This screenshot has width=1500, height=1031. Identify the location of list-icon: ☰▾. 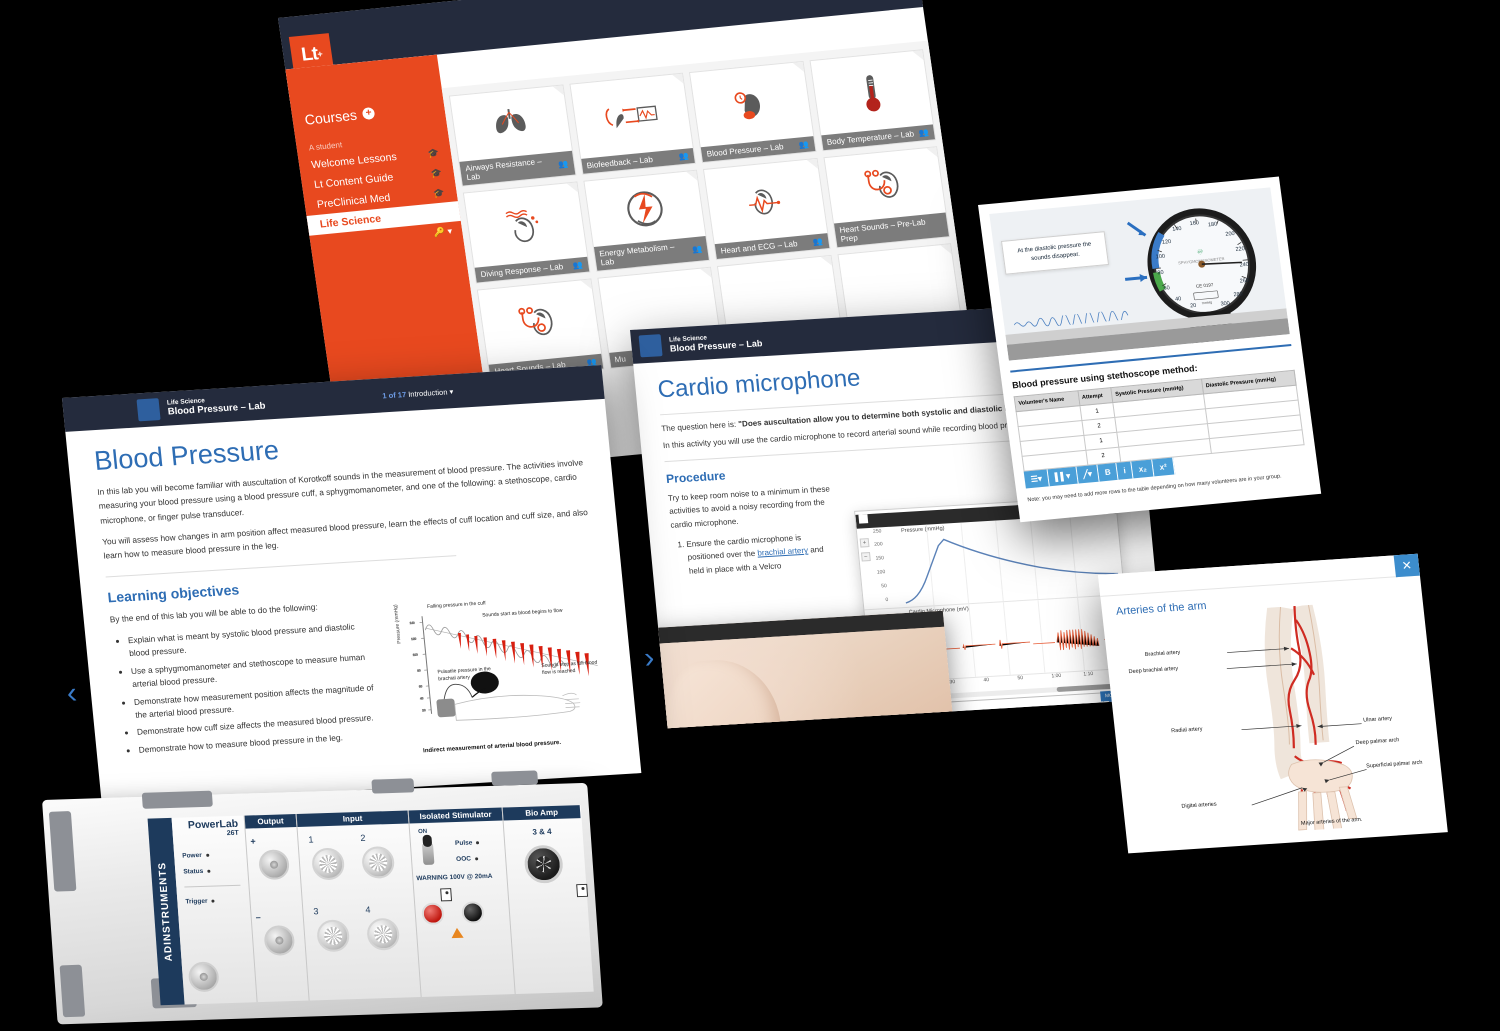
(1037, 479).